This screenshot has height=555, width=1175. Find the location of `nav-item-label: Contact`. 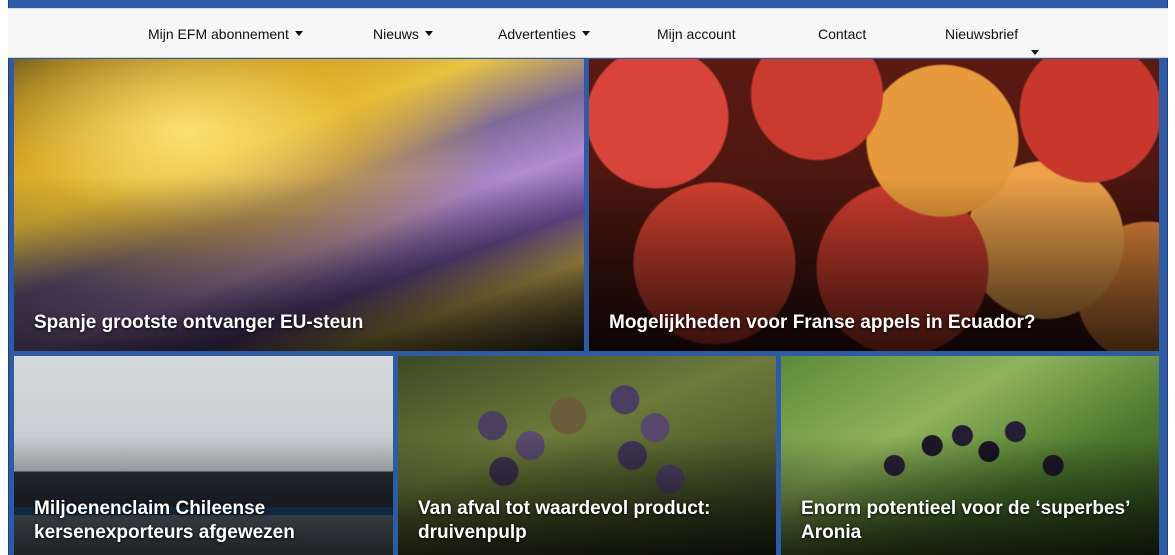

nav-item-label: Contact is located at coordinates (842, 34).